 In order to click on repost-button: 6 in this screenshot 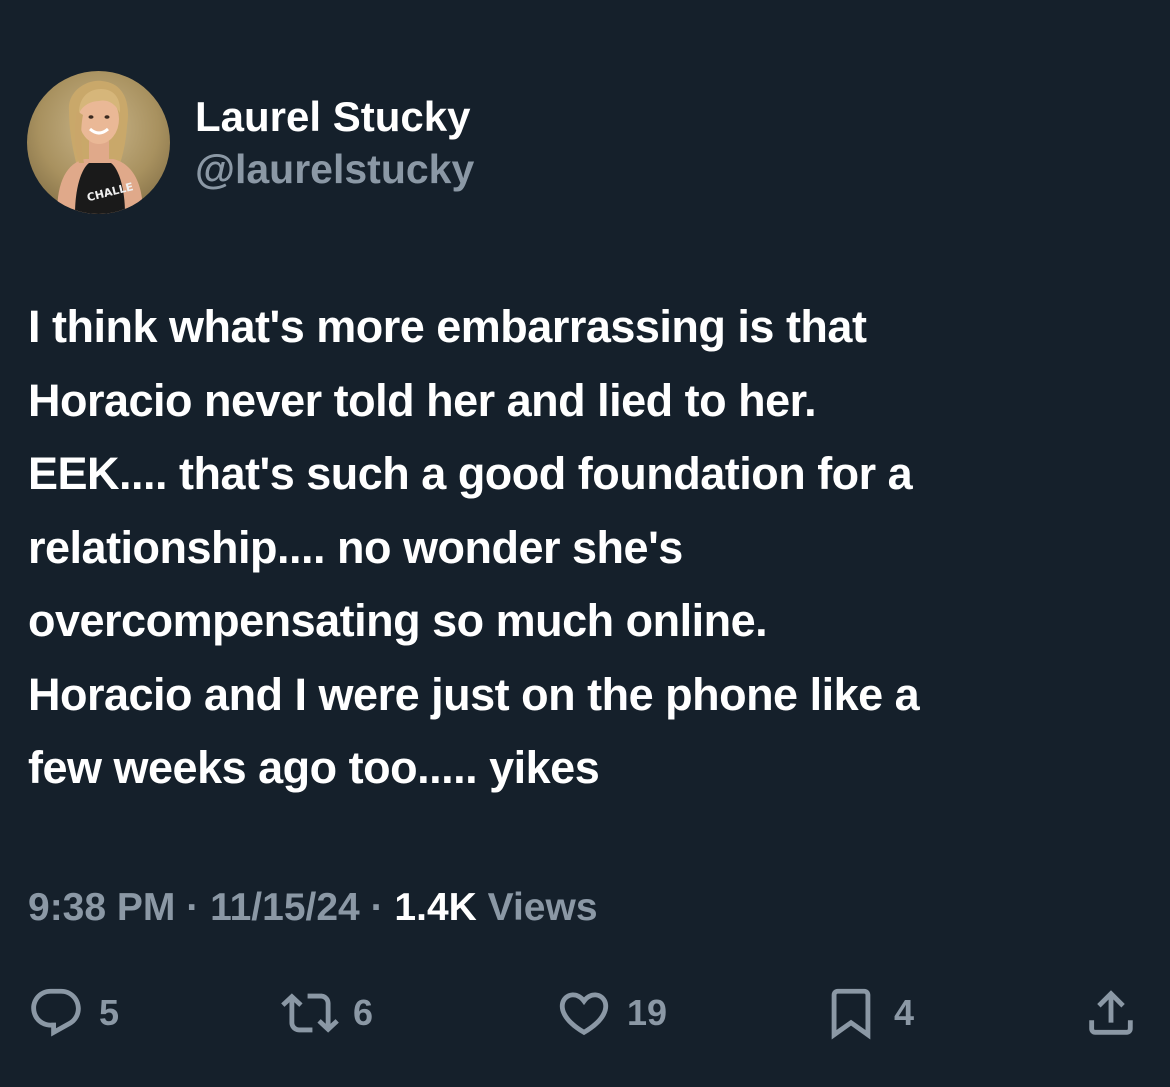, I will do `click(327, 1013)`.